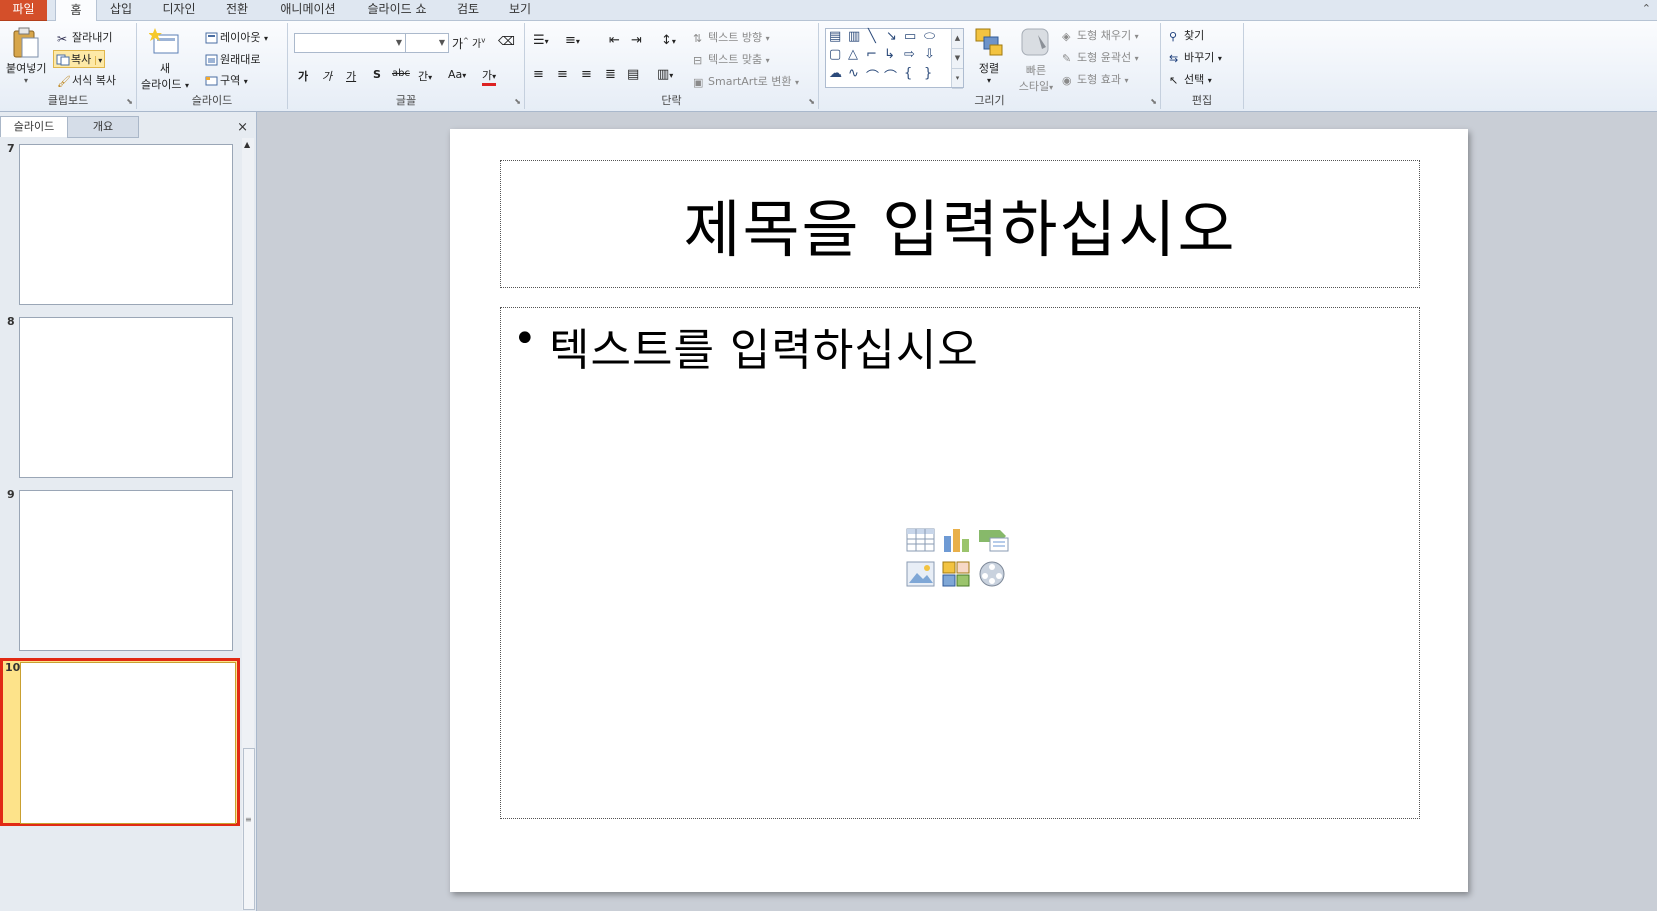  Describe the element at coordinates (76, 10) in the screenshot. I see `tab-home: 홈` at that location.